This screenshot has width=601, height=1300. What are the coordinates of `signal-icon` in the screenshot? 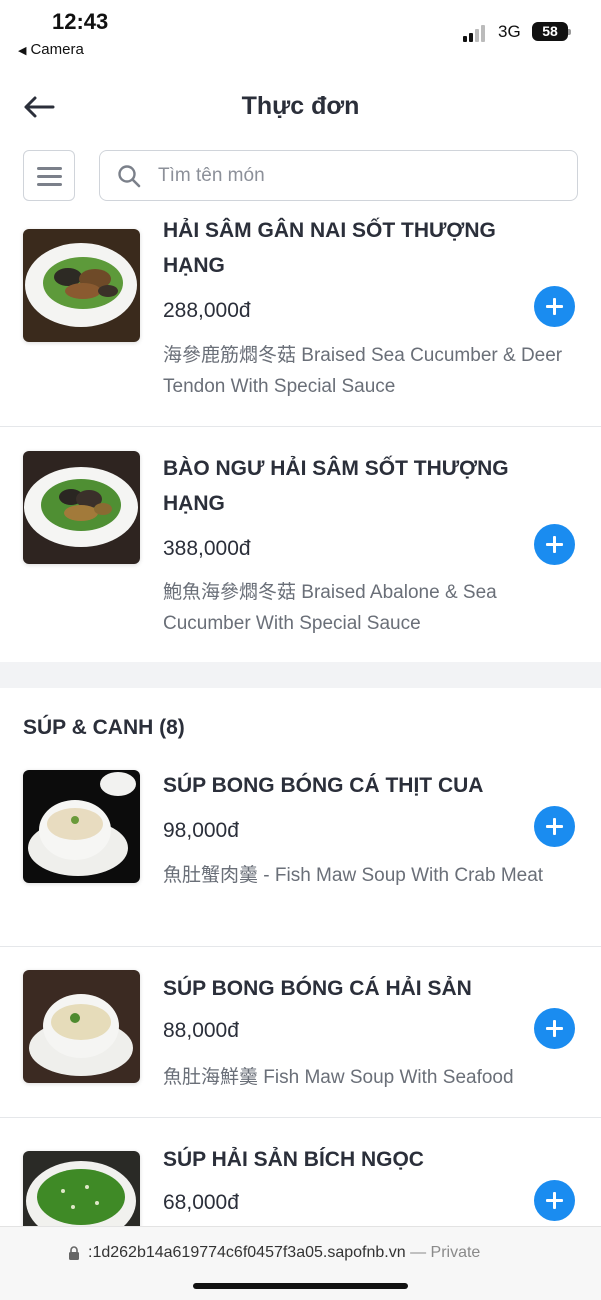 It's located at (477, 33).